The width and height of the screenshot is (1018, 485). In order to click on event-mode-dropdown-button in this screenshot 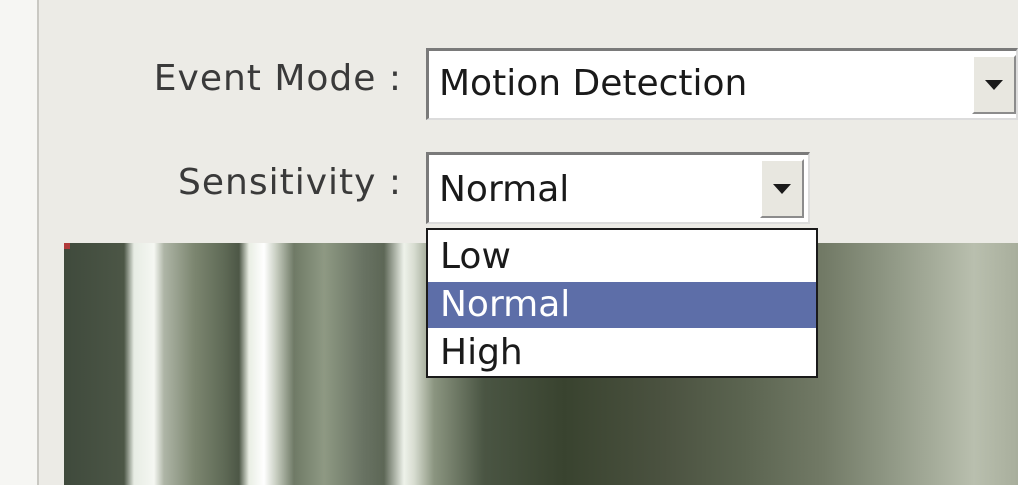, I will do `click(994, 84)`.